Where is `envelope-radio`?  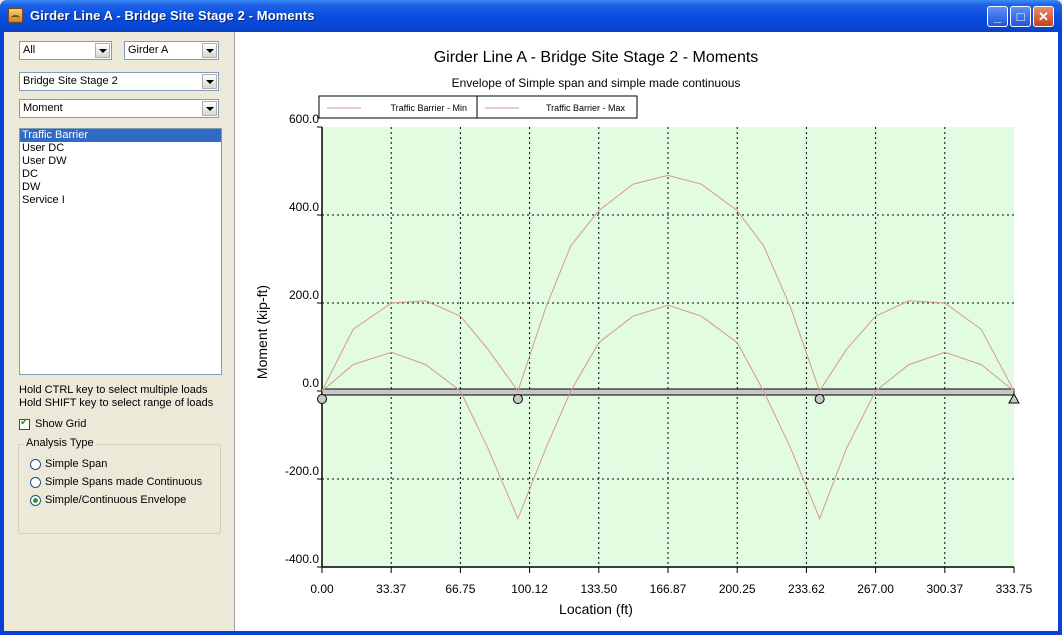 envelope-radio is located at coordinates (35, 500).